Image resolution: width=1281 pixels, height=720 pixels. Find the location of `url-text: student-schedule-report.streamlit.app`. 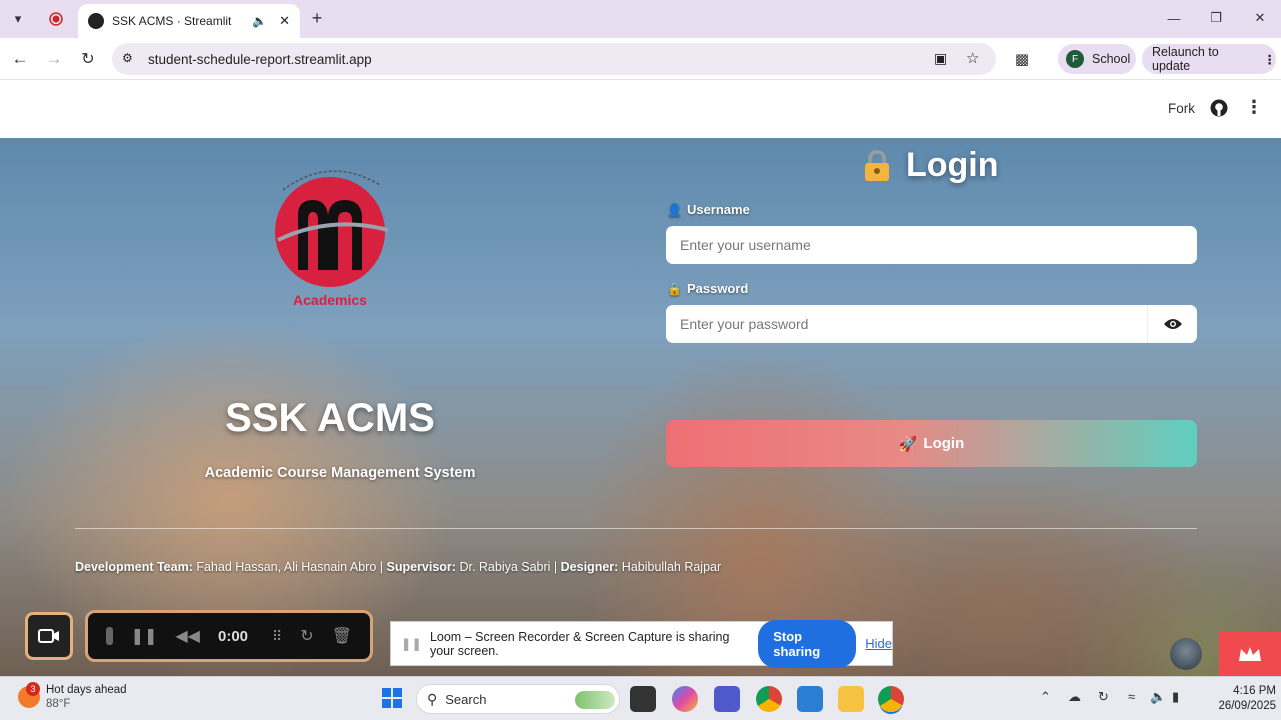

url-text: student-schedule-report.streamlit.app is located at coordinates (260, 59).